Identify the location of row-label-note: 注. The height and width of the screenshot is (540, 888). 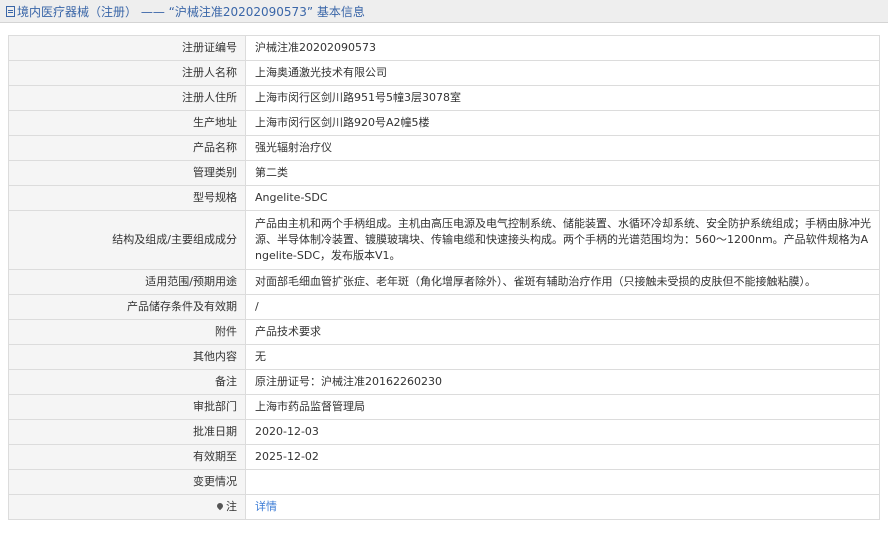
(127, 507).